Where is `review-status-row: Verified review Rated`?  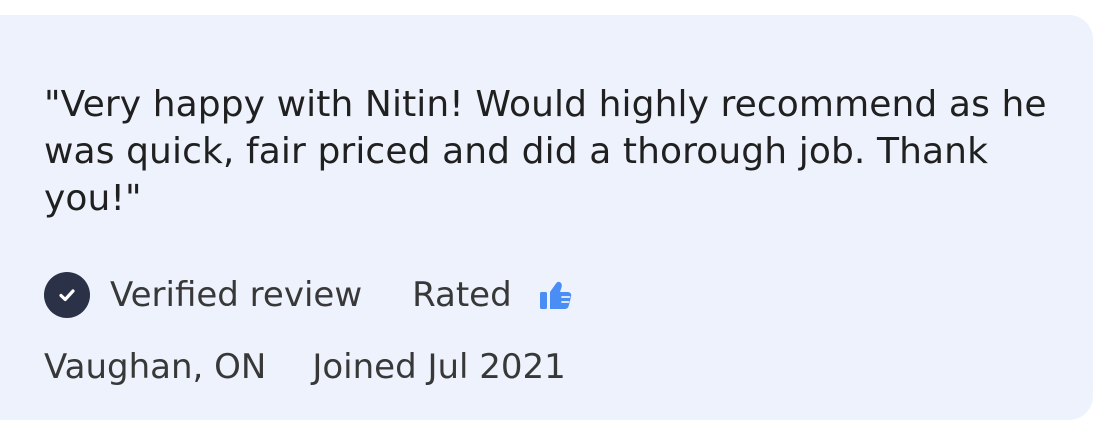
review-status-row: Verified review Rated is located at coordinates (310, 295).